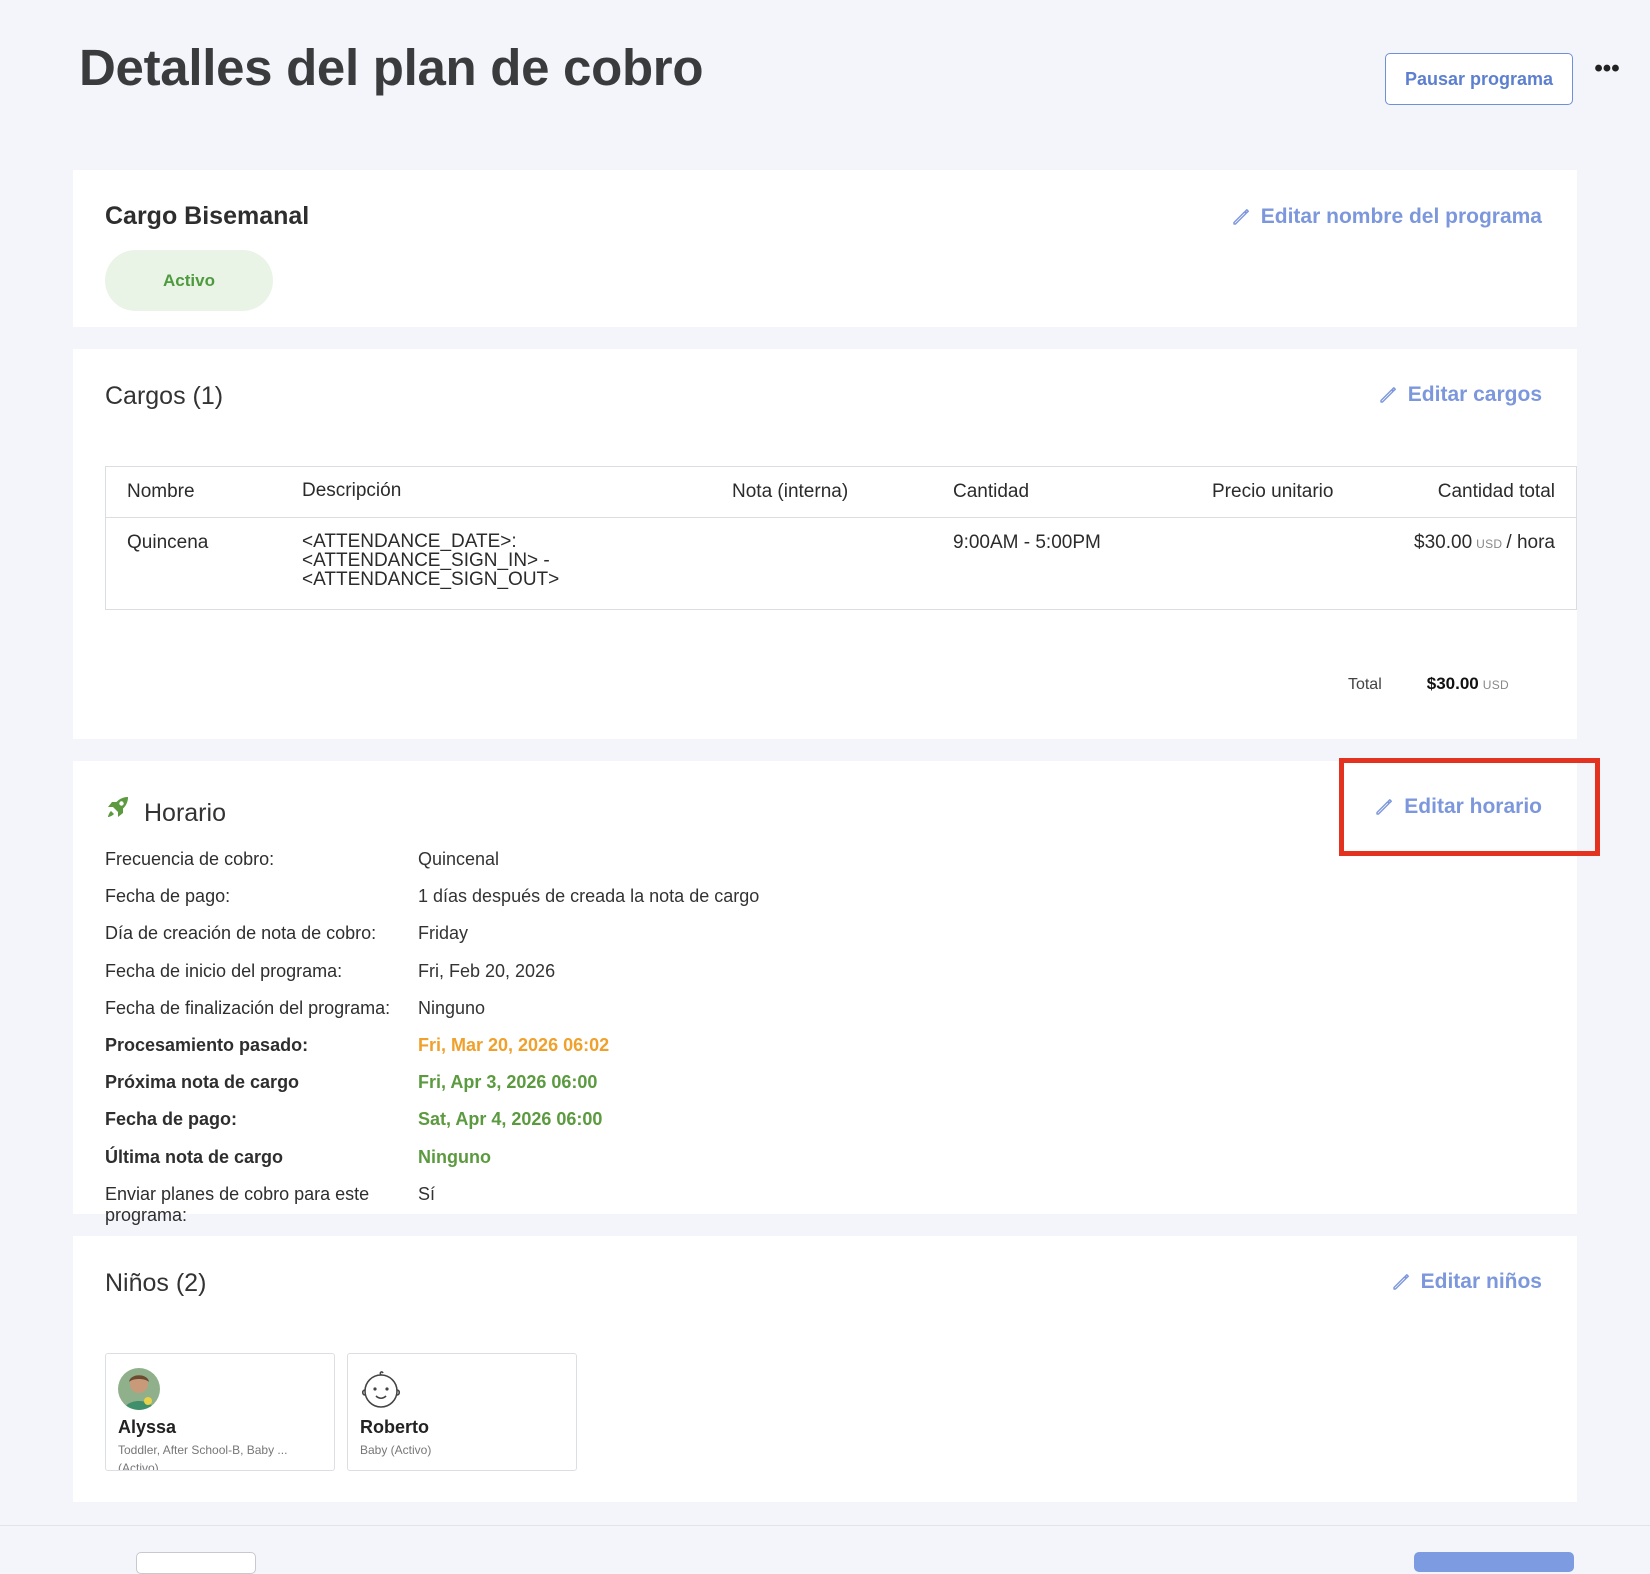 The image size is (1650, 1574). Describe the element at coordinates (207, 1044) in the screenshot. I see `past-processing-label: Procesamiento pasado:` at that location.